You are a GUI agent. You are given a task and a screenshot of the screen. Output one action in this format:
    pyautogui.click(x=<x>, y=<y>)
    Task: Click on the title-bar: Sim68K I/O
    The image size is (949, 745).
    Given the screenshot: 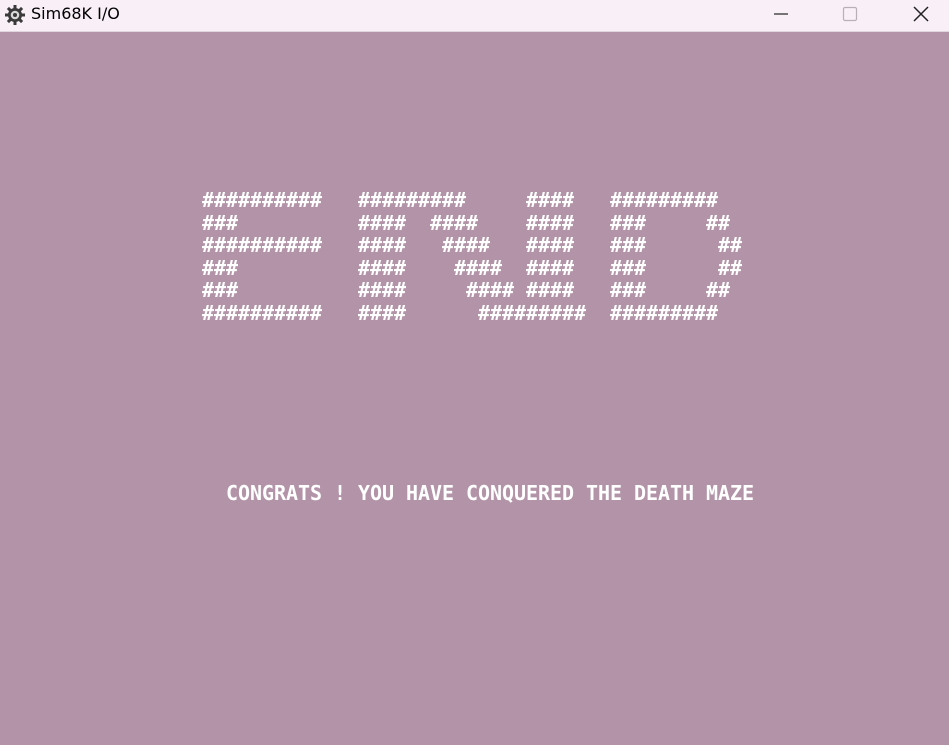 What is the action you would take?
    pyautogui.click(x=474, y=16)
    